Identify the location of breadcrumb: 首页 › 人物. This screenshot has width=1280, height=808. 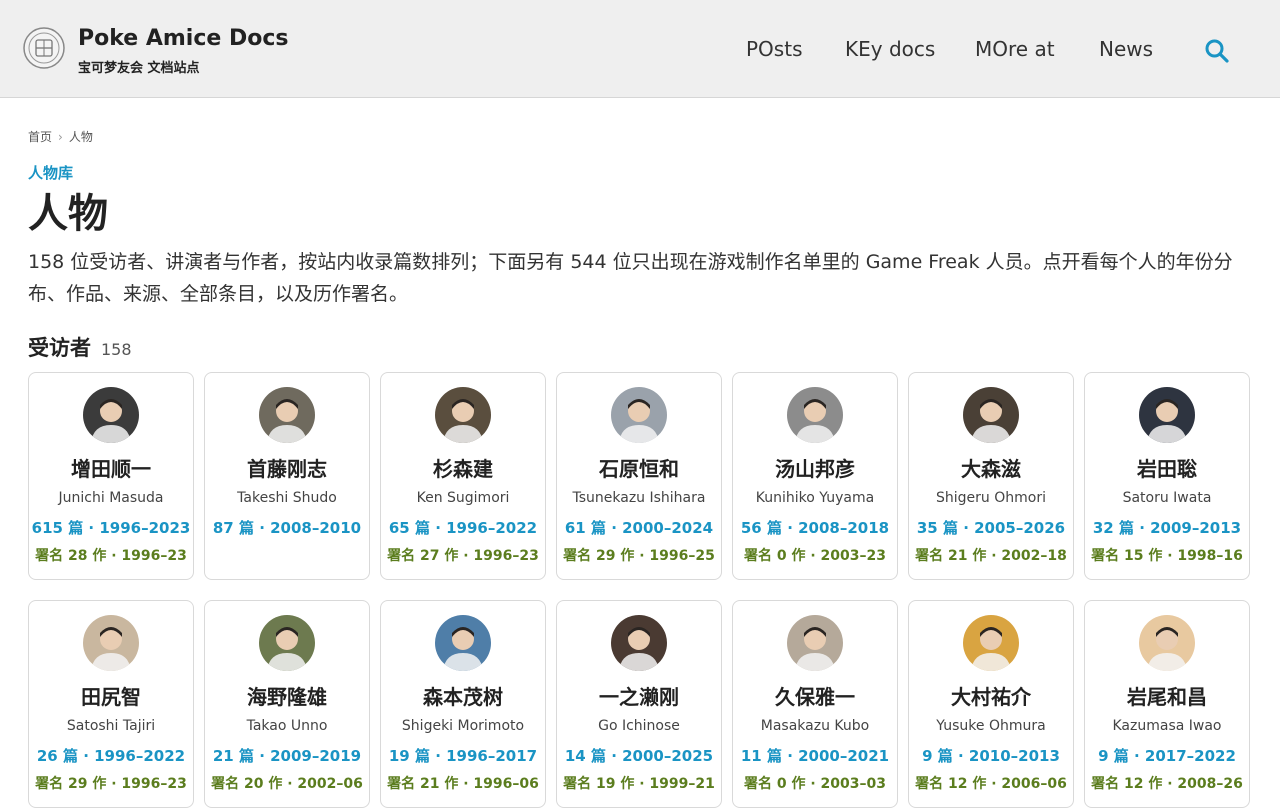
(60, 136).